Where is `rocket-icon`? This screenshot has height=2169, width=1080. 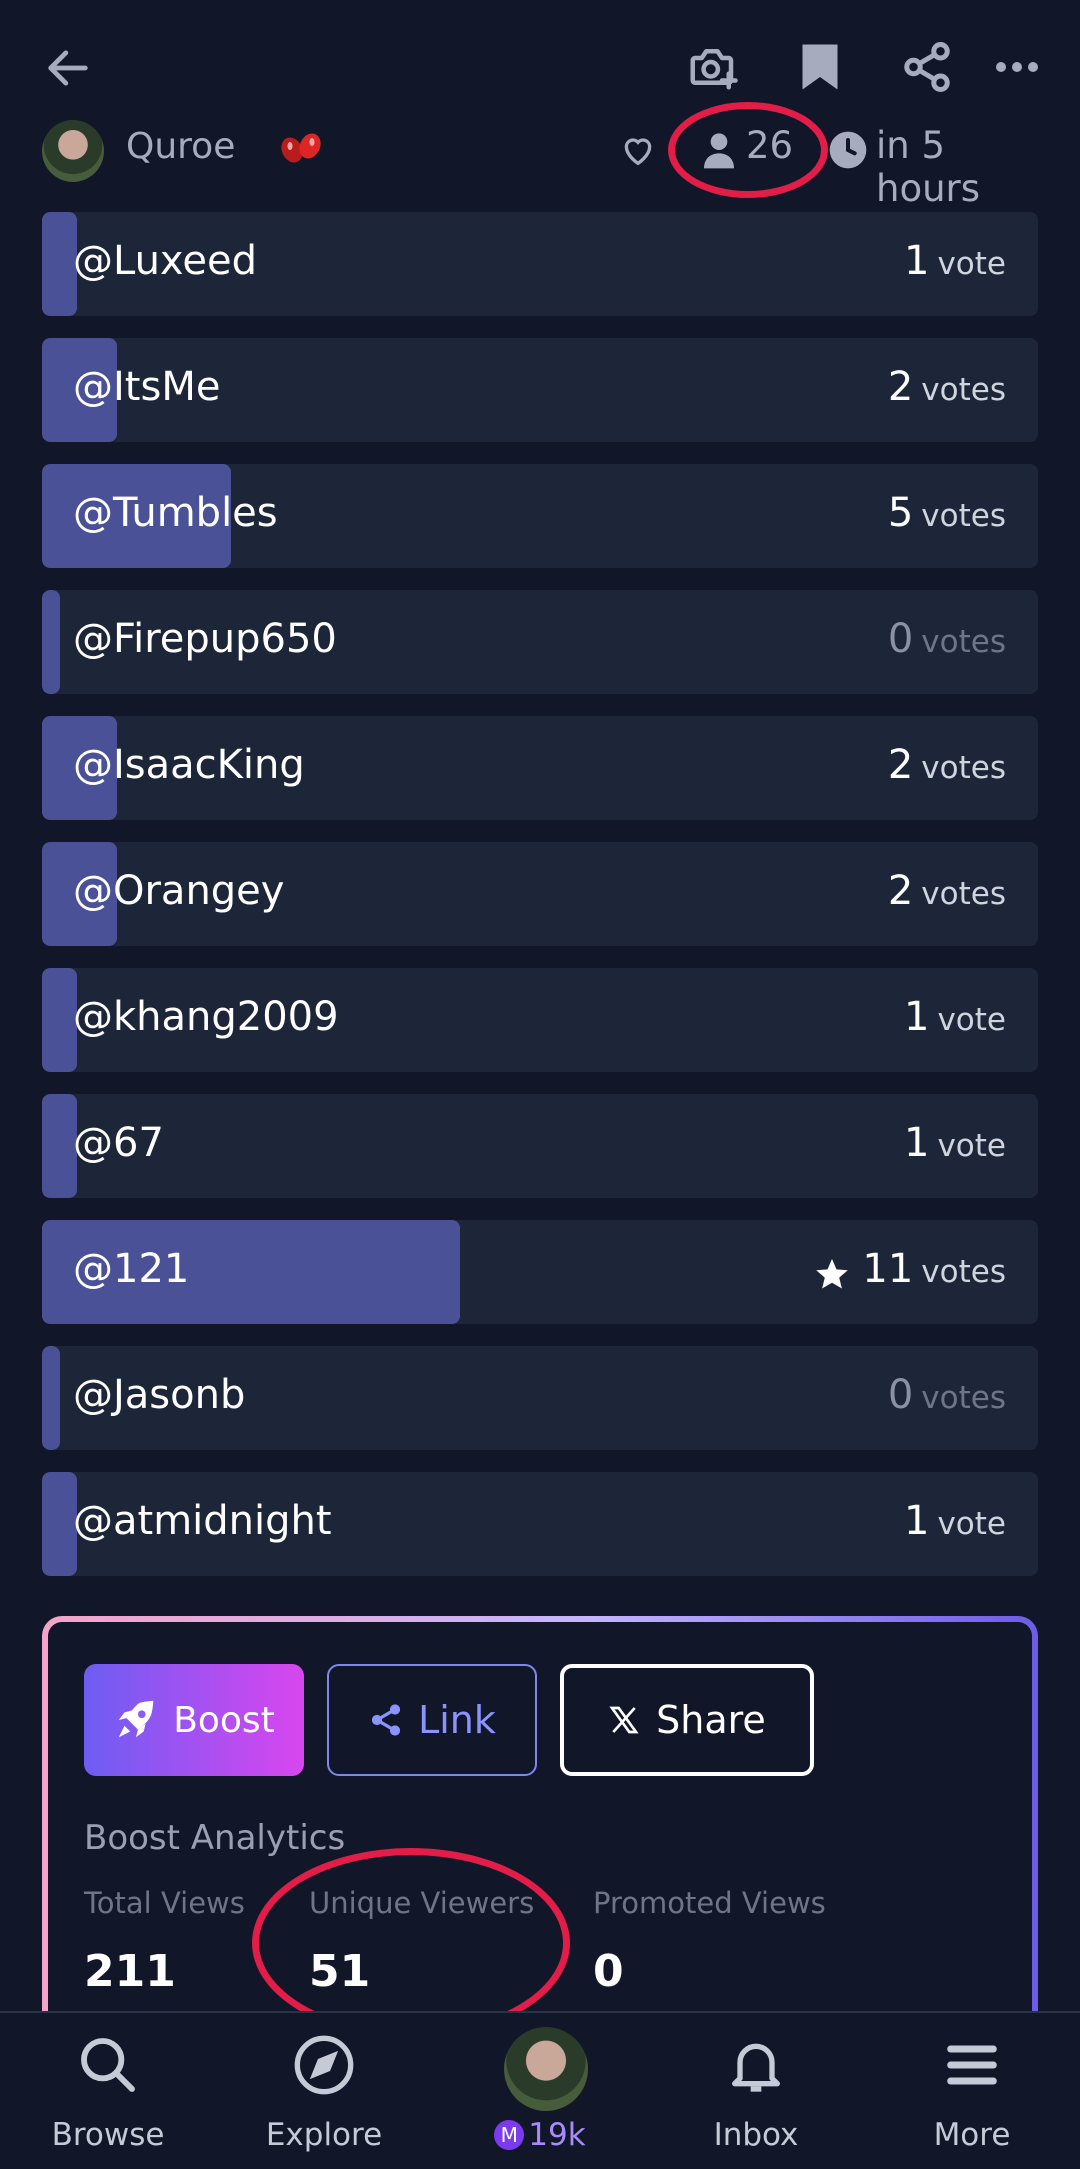 rocket-icon is located at coordinates (136, 1719).